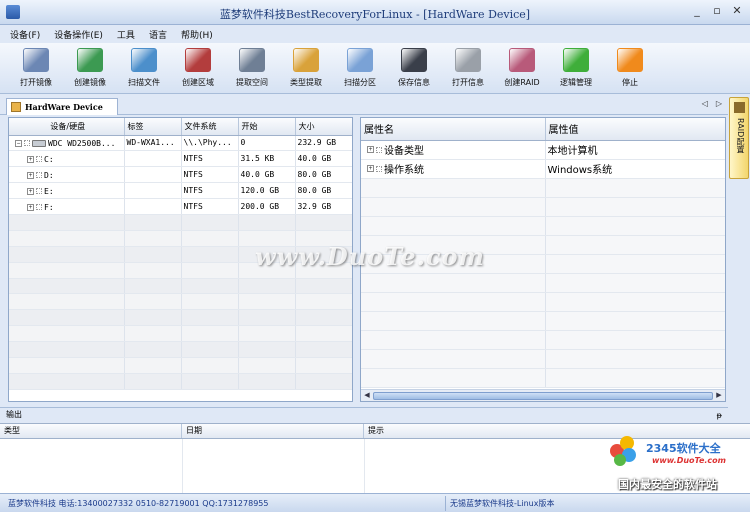 The height and width of the screenshot is (512, 750). Describe the element at coordinates (126, 34) in the screenshot. I see `menu-tools: 工具` at that location.